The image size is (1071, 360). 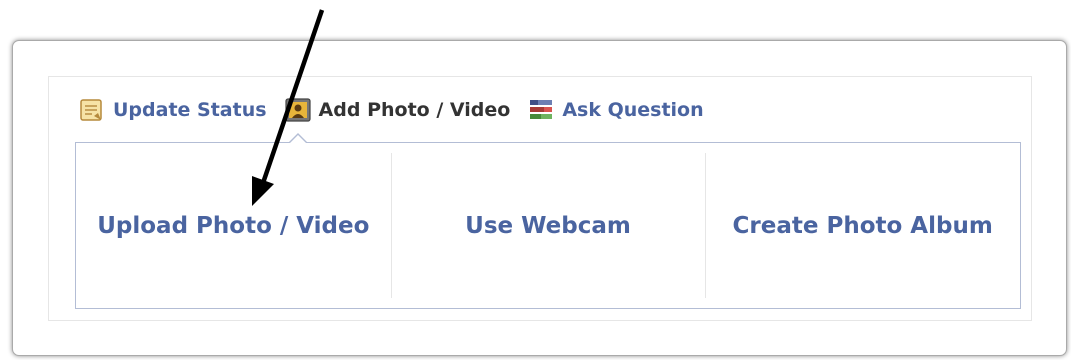 I want to click on upload-photo-video-option: Upload Photo / Video, so click(x=233, y=225).